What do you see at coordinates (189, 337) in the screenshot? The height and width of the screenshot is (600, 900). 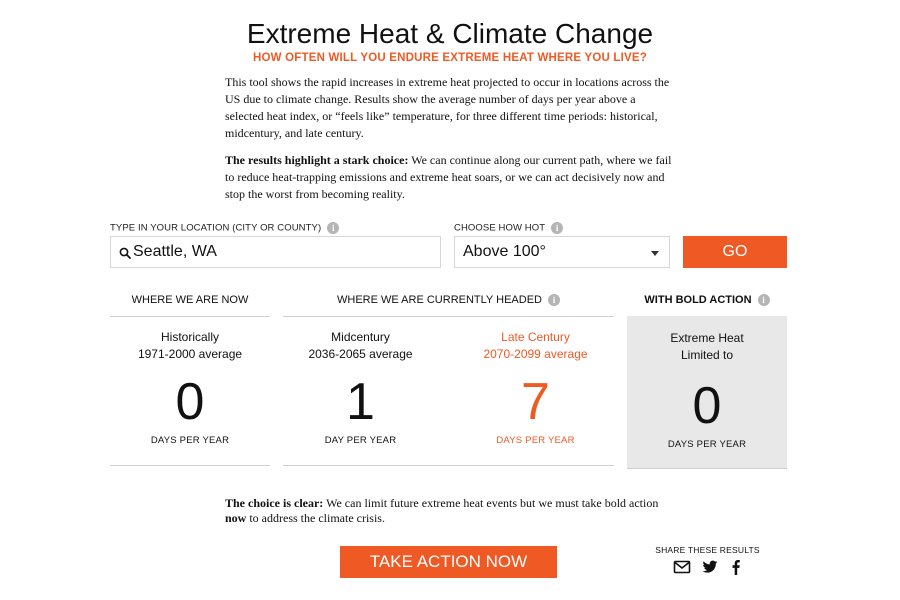 I see `historical-line1: Historically` at bounding box center [189, 337].